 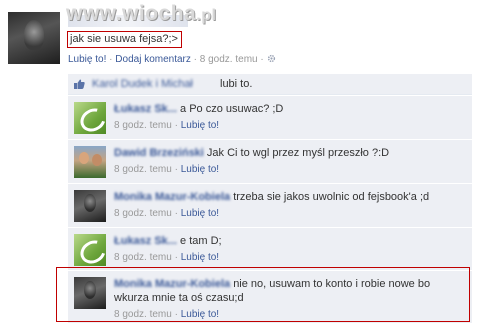 What do you see at coordinates (201, 241) in the screenshot?
I see `comment-text: e tam D;` at bounding box center [201, 241].